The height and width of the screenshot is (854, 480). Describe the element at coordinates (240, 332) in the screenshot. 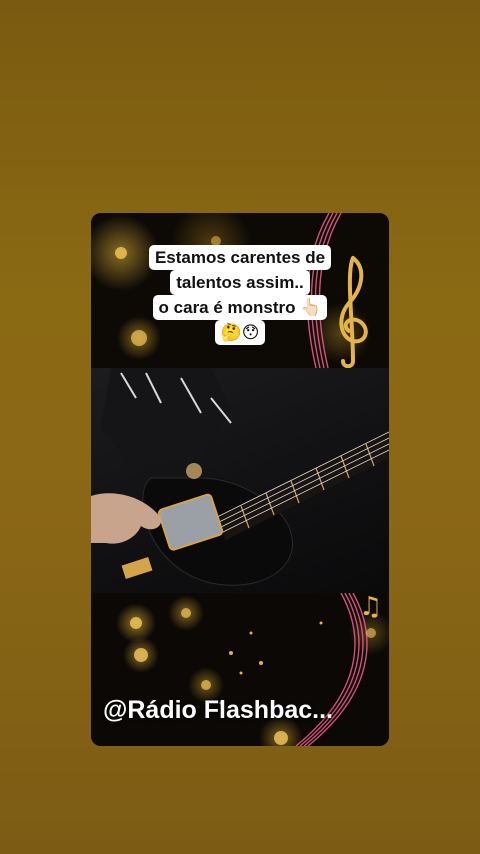

I see `caption-emoji-line: 🤔😯` at that location.